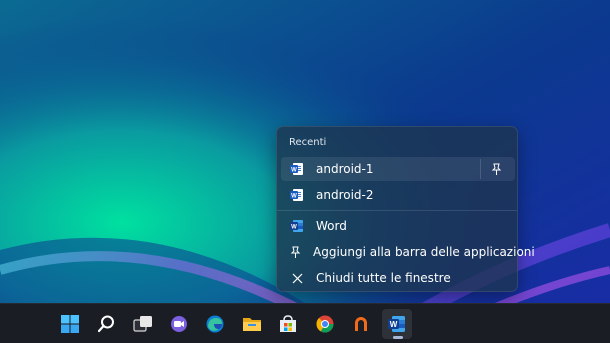  I want to click on edge-button, so click(215, 324).